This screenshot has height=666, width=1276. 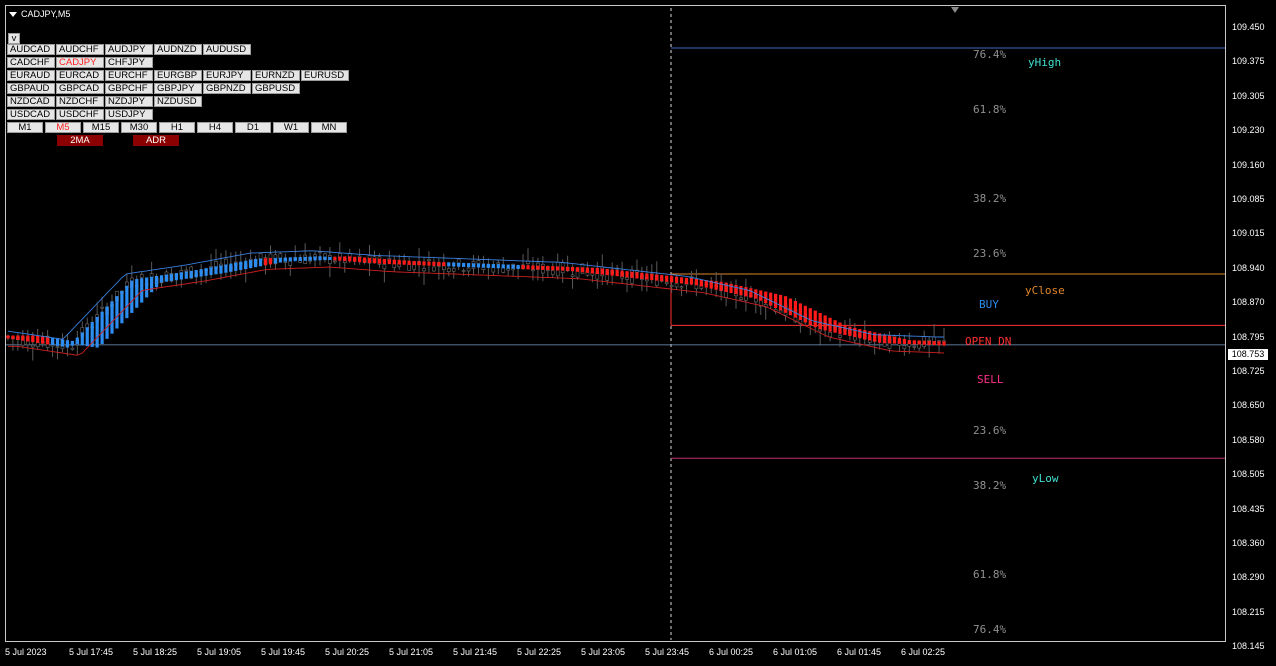 I want to click on symbol-button-gbpusd: GBPUSD, so click(x=276, y=88).